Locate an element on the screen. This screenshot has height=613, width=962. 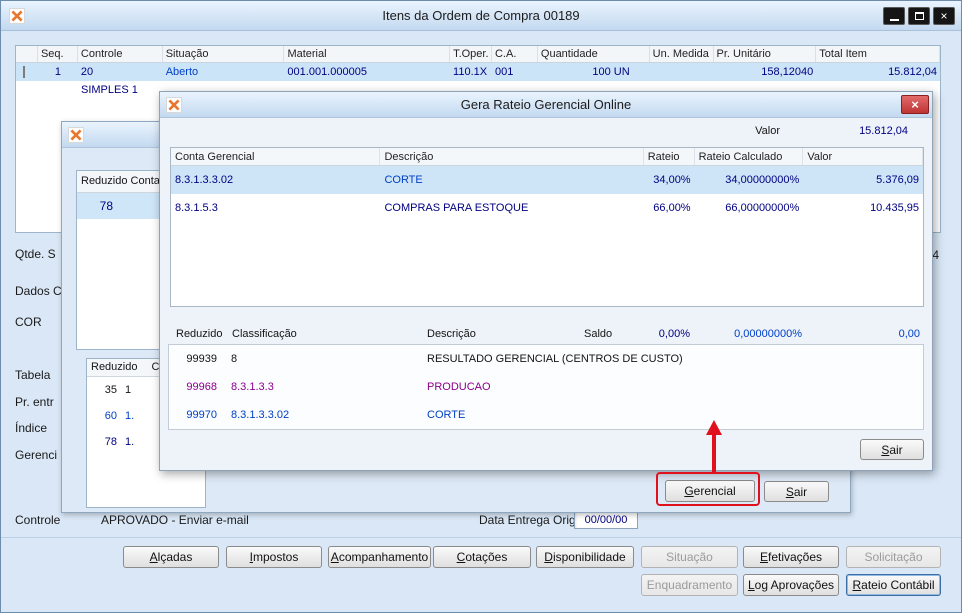
cell-total-item: 15.812,04 is located at coordinates (912, 72).